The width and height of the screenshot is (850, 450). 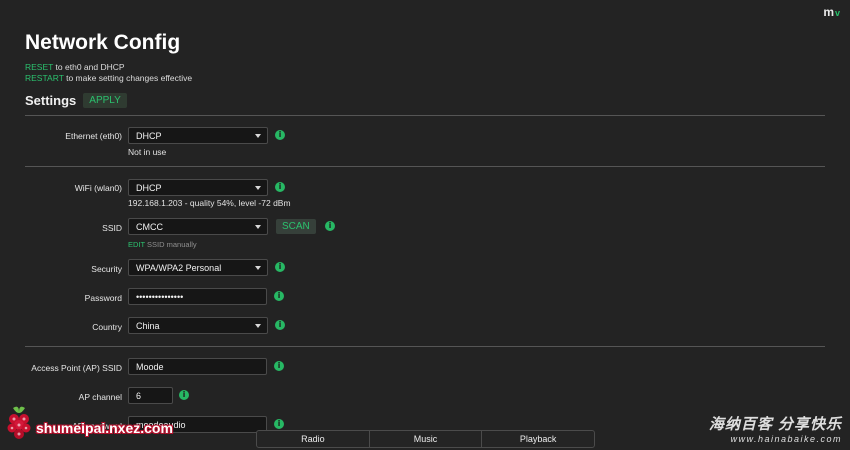 I want to click on reset-hint: RESET to eth0 and DHCP, so click(x=75, y=67).